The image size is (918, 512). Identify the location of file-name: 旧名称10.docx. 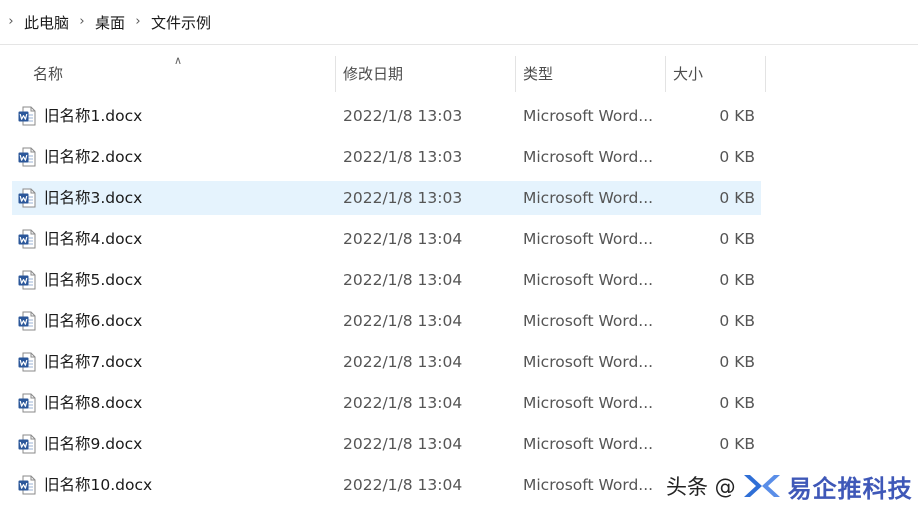
(98, 485).